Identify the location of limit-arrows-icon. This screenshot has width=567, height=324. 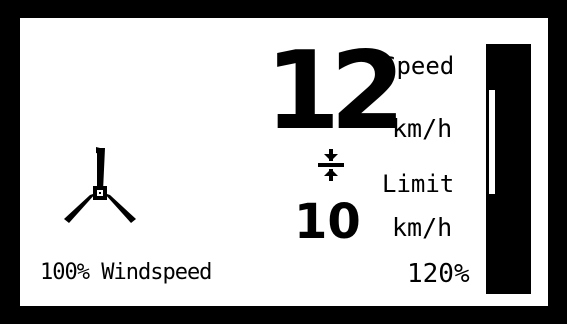
(331, 165).